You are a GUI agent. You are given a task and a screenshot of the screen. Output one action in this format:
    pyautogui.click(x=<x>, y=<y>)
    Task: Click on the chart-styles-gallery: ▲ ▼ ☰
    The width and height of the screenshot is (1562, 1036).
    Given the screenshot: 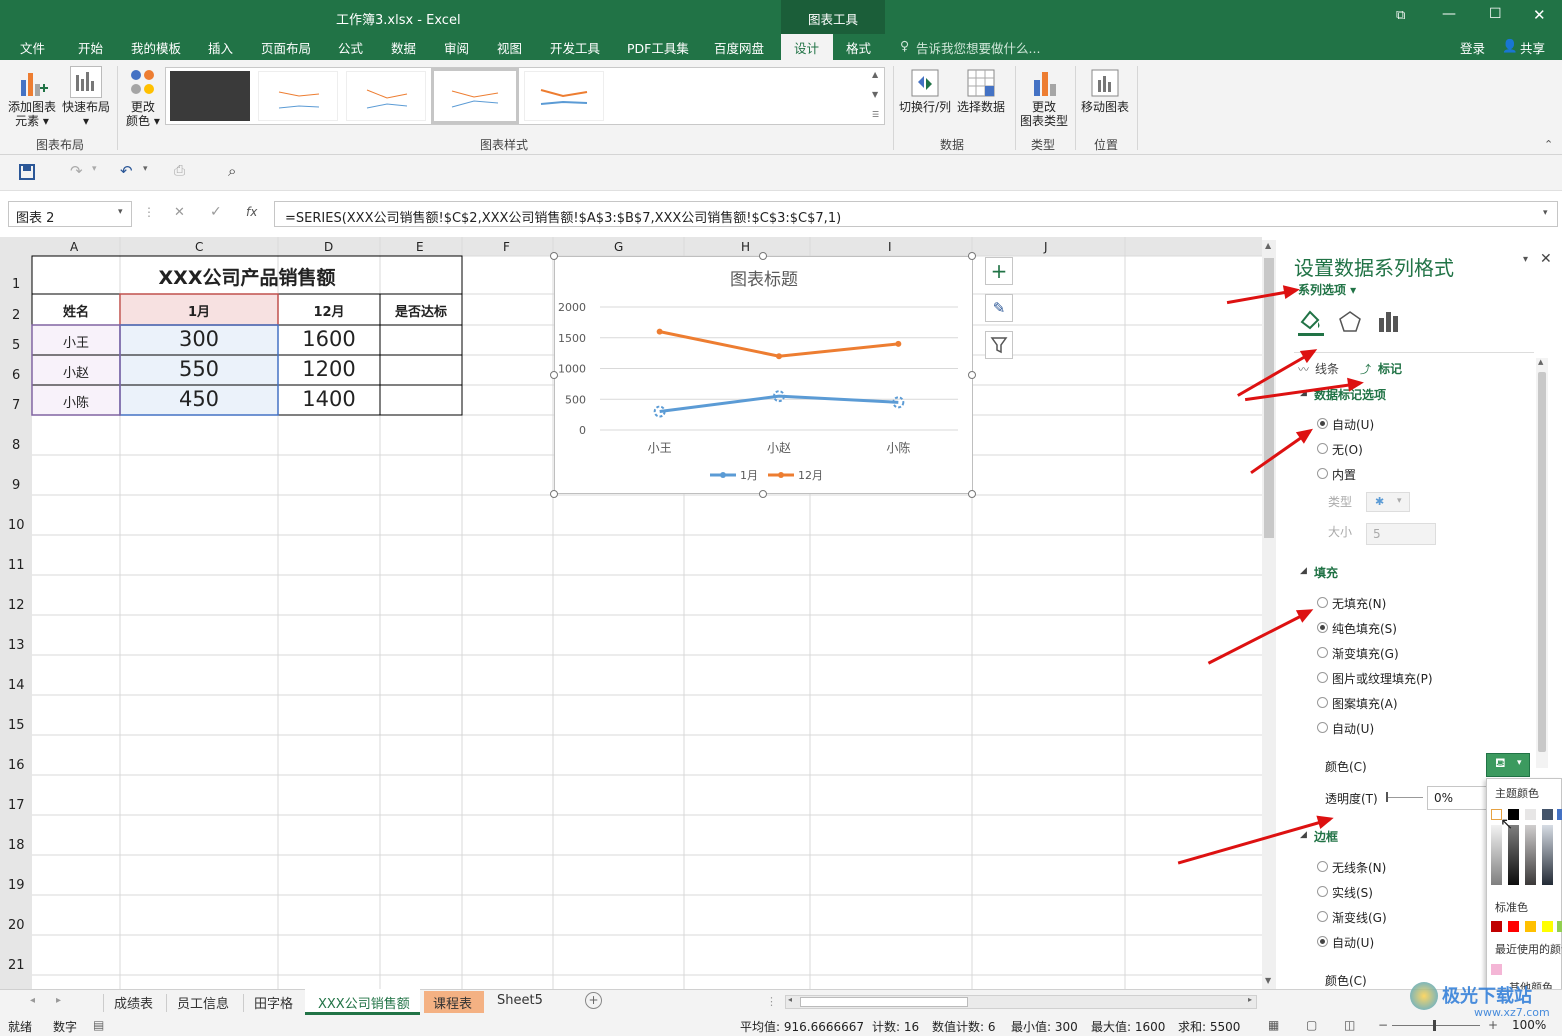 What is the action you would take?
    pyautogui.click(x=525, y=96)
    